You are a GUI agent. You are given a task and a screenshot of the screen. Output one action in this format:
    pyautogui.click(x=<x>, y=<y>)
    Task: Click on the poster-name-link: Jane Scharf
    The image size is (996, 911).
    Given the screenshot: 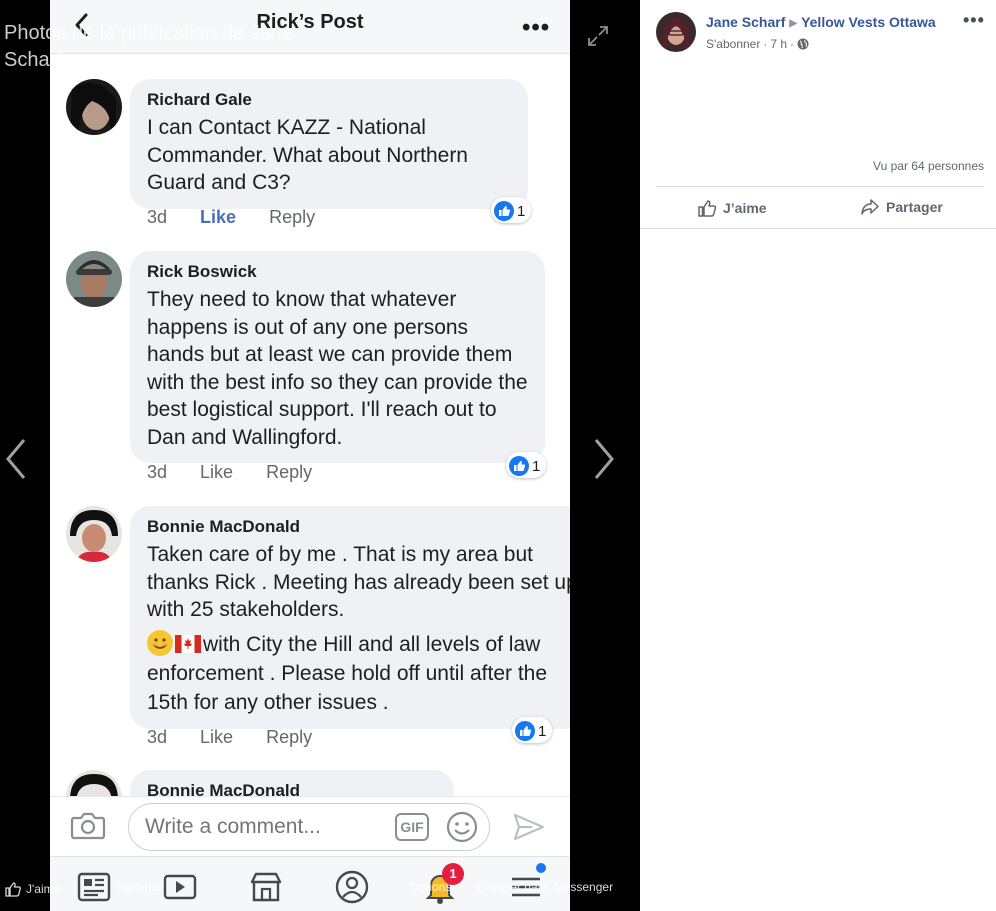 What is the action you would take?
    pyautogui.click(x=745, y=22)
    